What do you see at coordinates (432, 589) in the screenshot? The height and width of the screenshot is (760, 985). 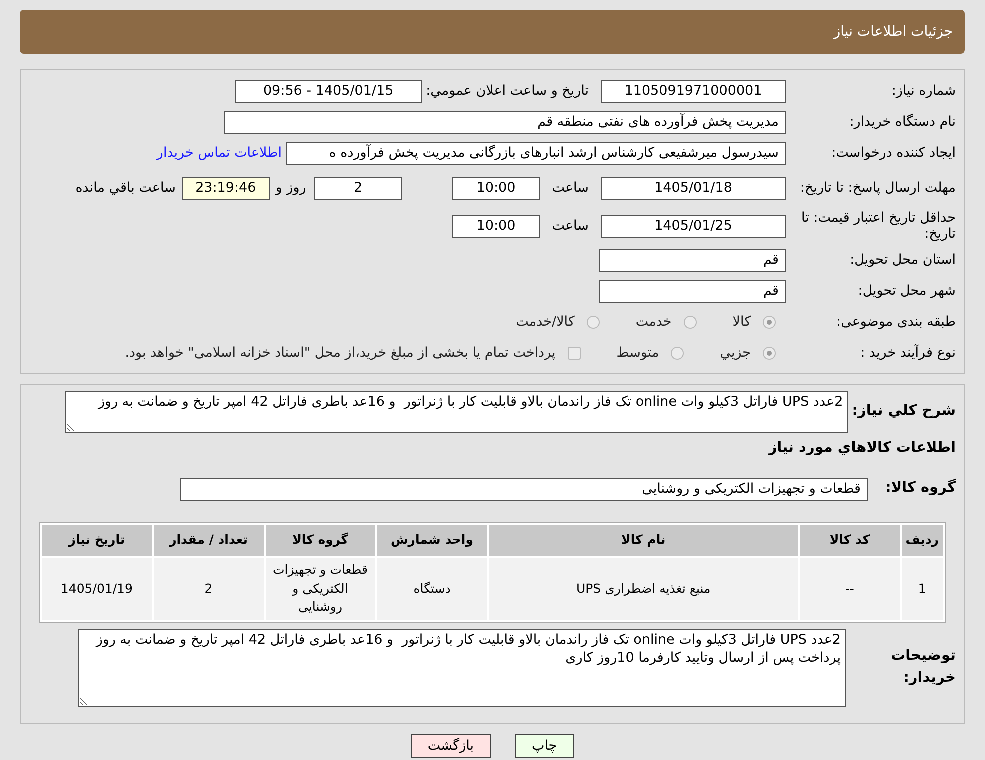 I see `table-cell: دستگاه` at bounding box center [432, 589].